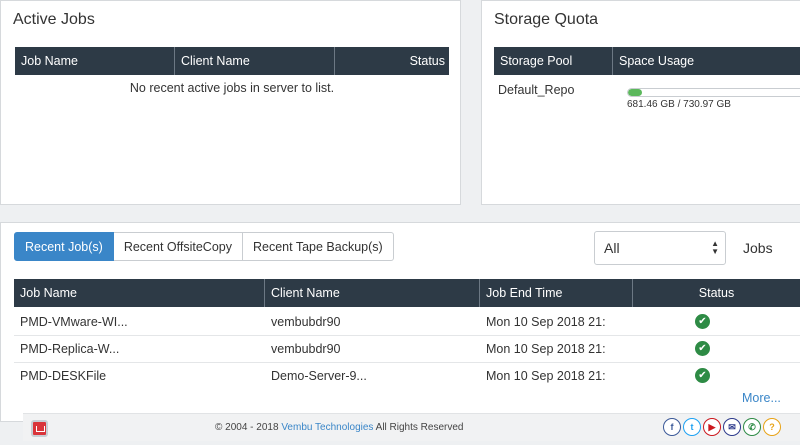 The width and height of the screenshot is (800, 445). What do you see at coordinates (679, 104) in the screenshot?
I see `space-usage-text: 681.46 GB / 730.97 GB` at bounding box center [679, 104].